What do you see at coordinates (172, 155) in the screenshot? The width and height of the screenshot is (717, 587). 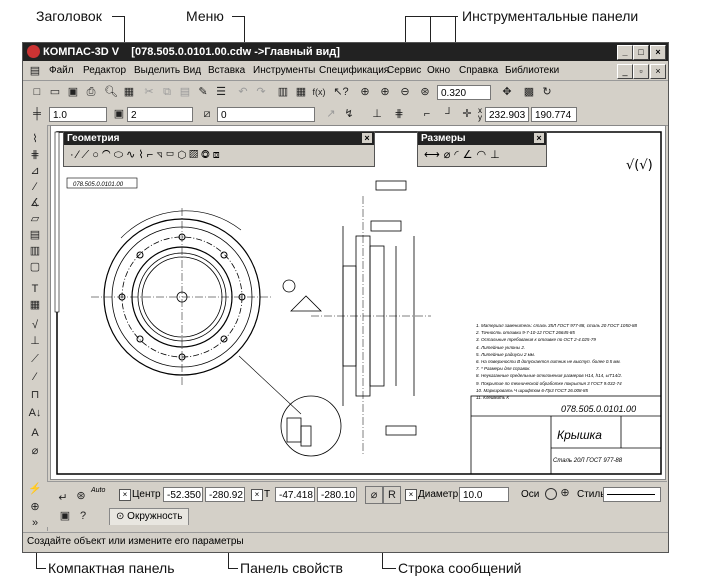 I see `rectangle-icon: ▭` at bounding box center [172, 155].